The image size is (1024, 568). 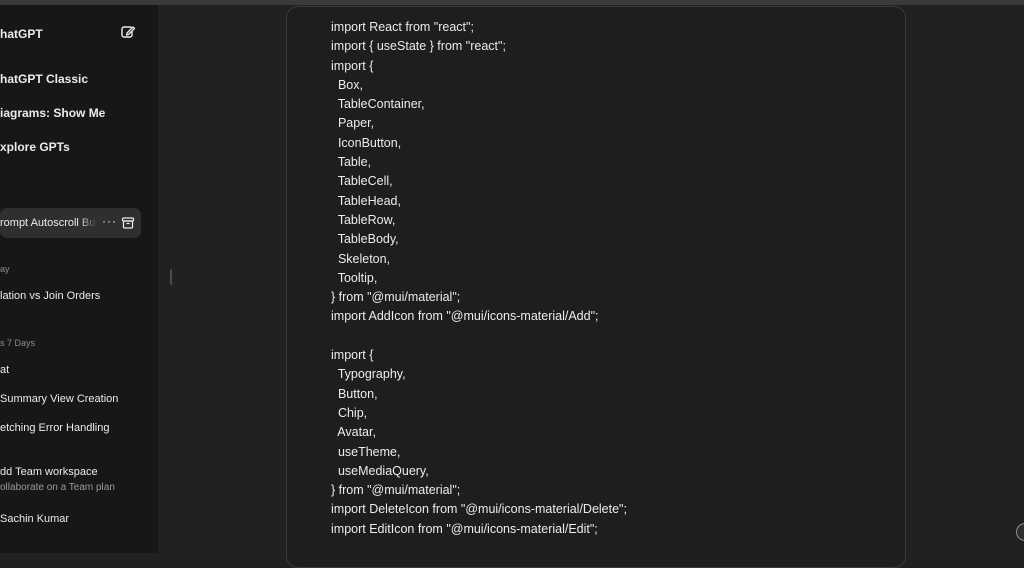 I want to click on code-line: Typography,, so click(x=368, y=374).